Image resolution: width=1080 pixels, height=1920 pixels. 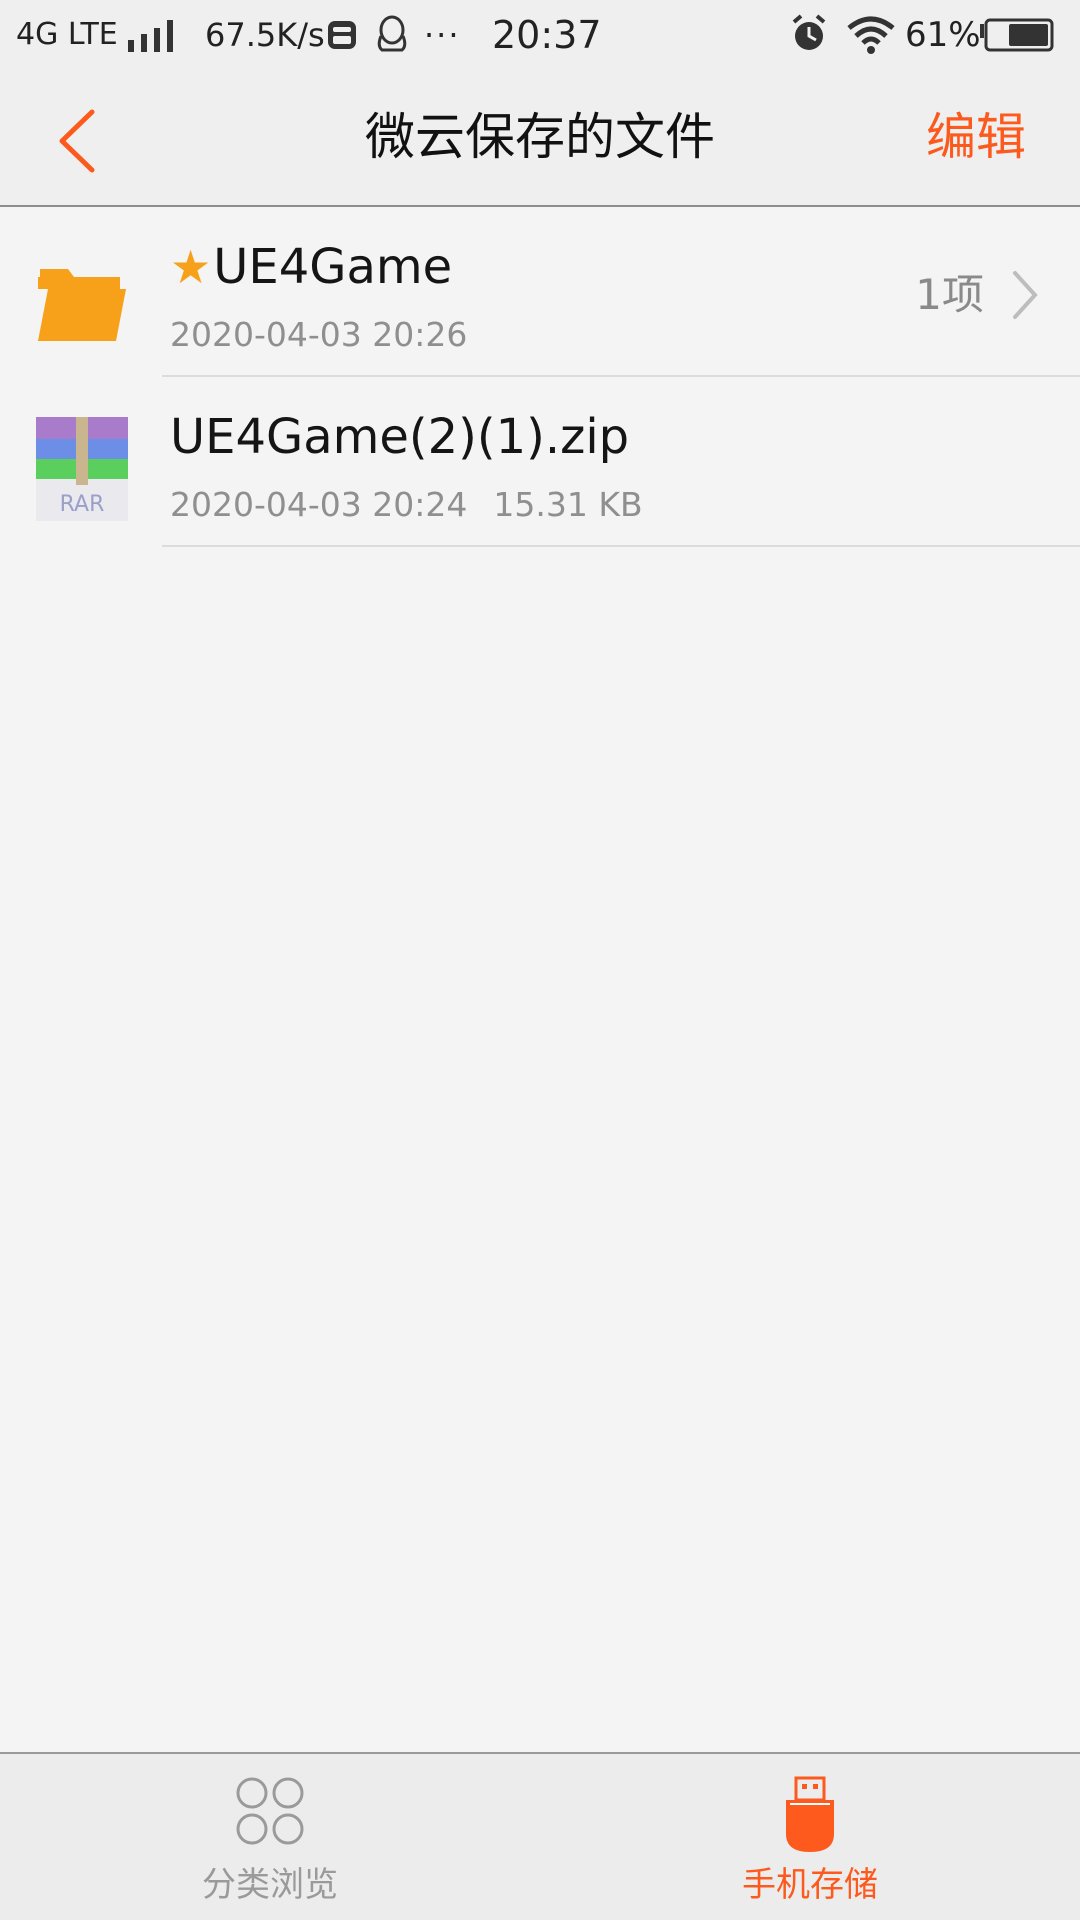 What do you see at coordinates (191, 267) in the screenshot?
I see `star-icon: ★` at bounding box center [191, 267].